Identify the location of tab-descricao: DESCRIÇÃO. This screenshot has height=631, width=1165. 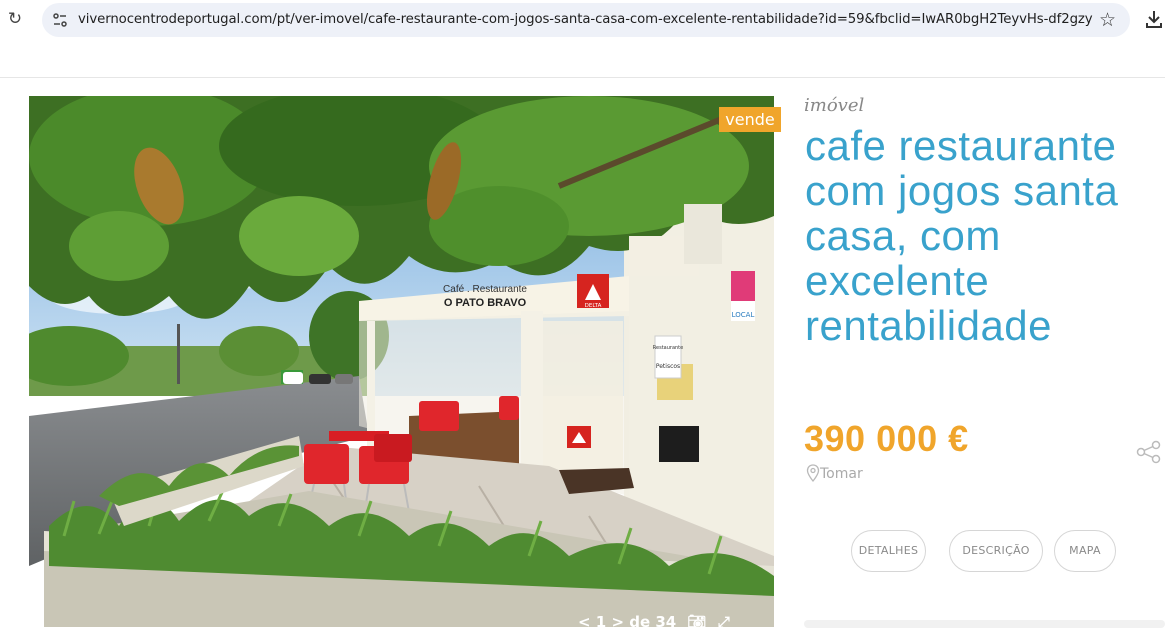
(996, 551).